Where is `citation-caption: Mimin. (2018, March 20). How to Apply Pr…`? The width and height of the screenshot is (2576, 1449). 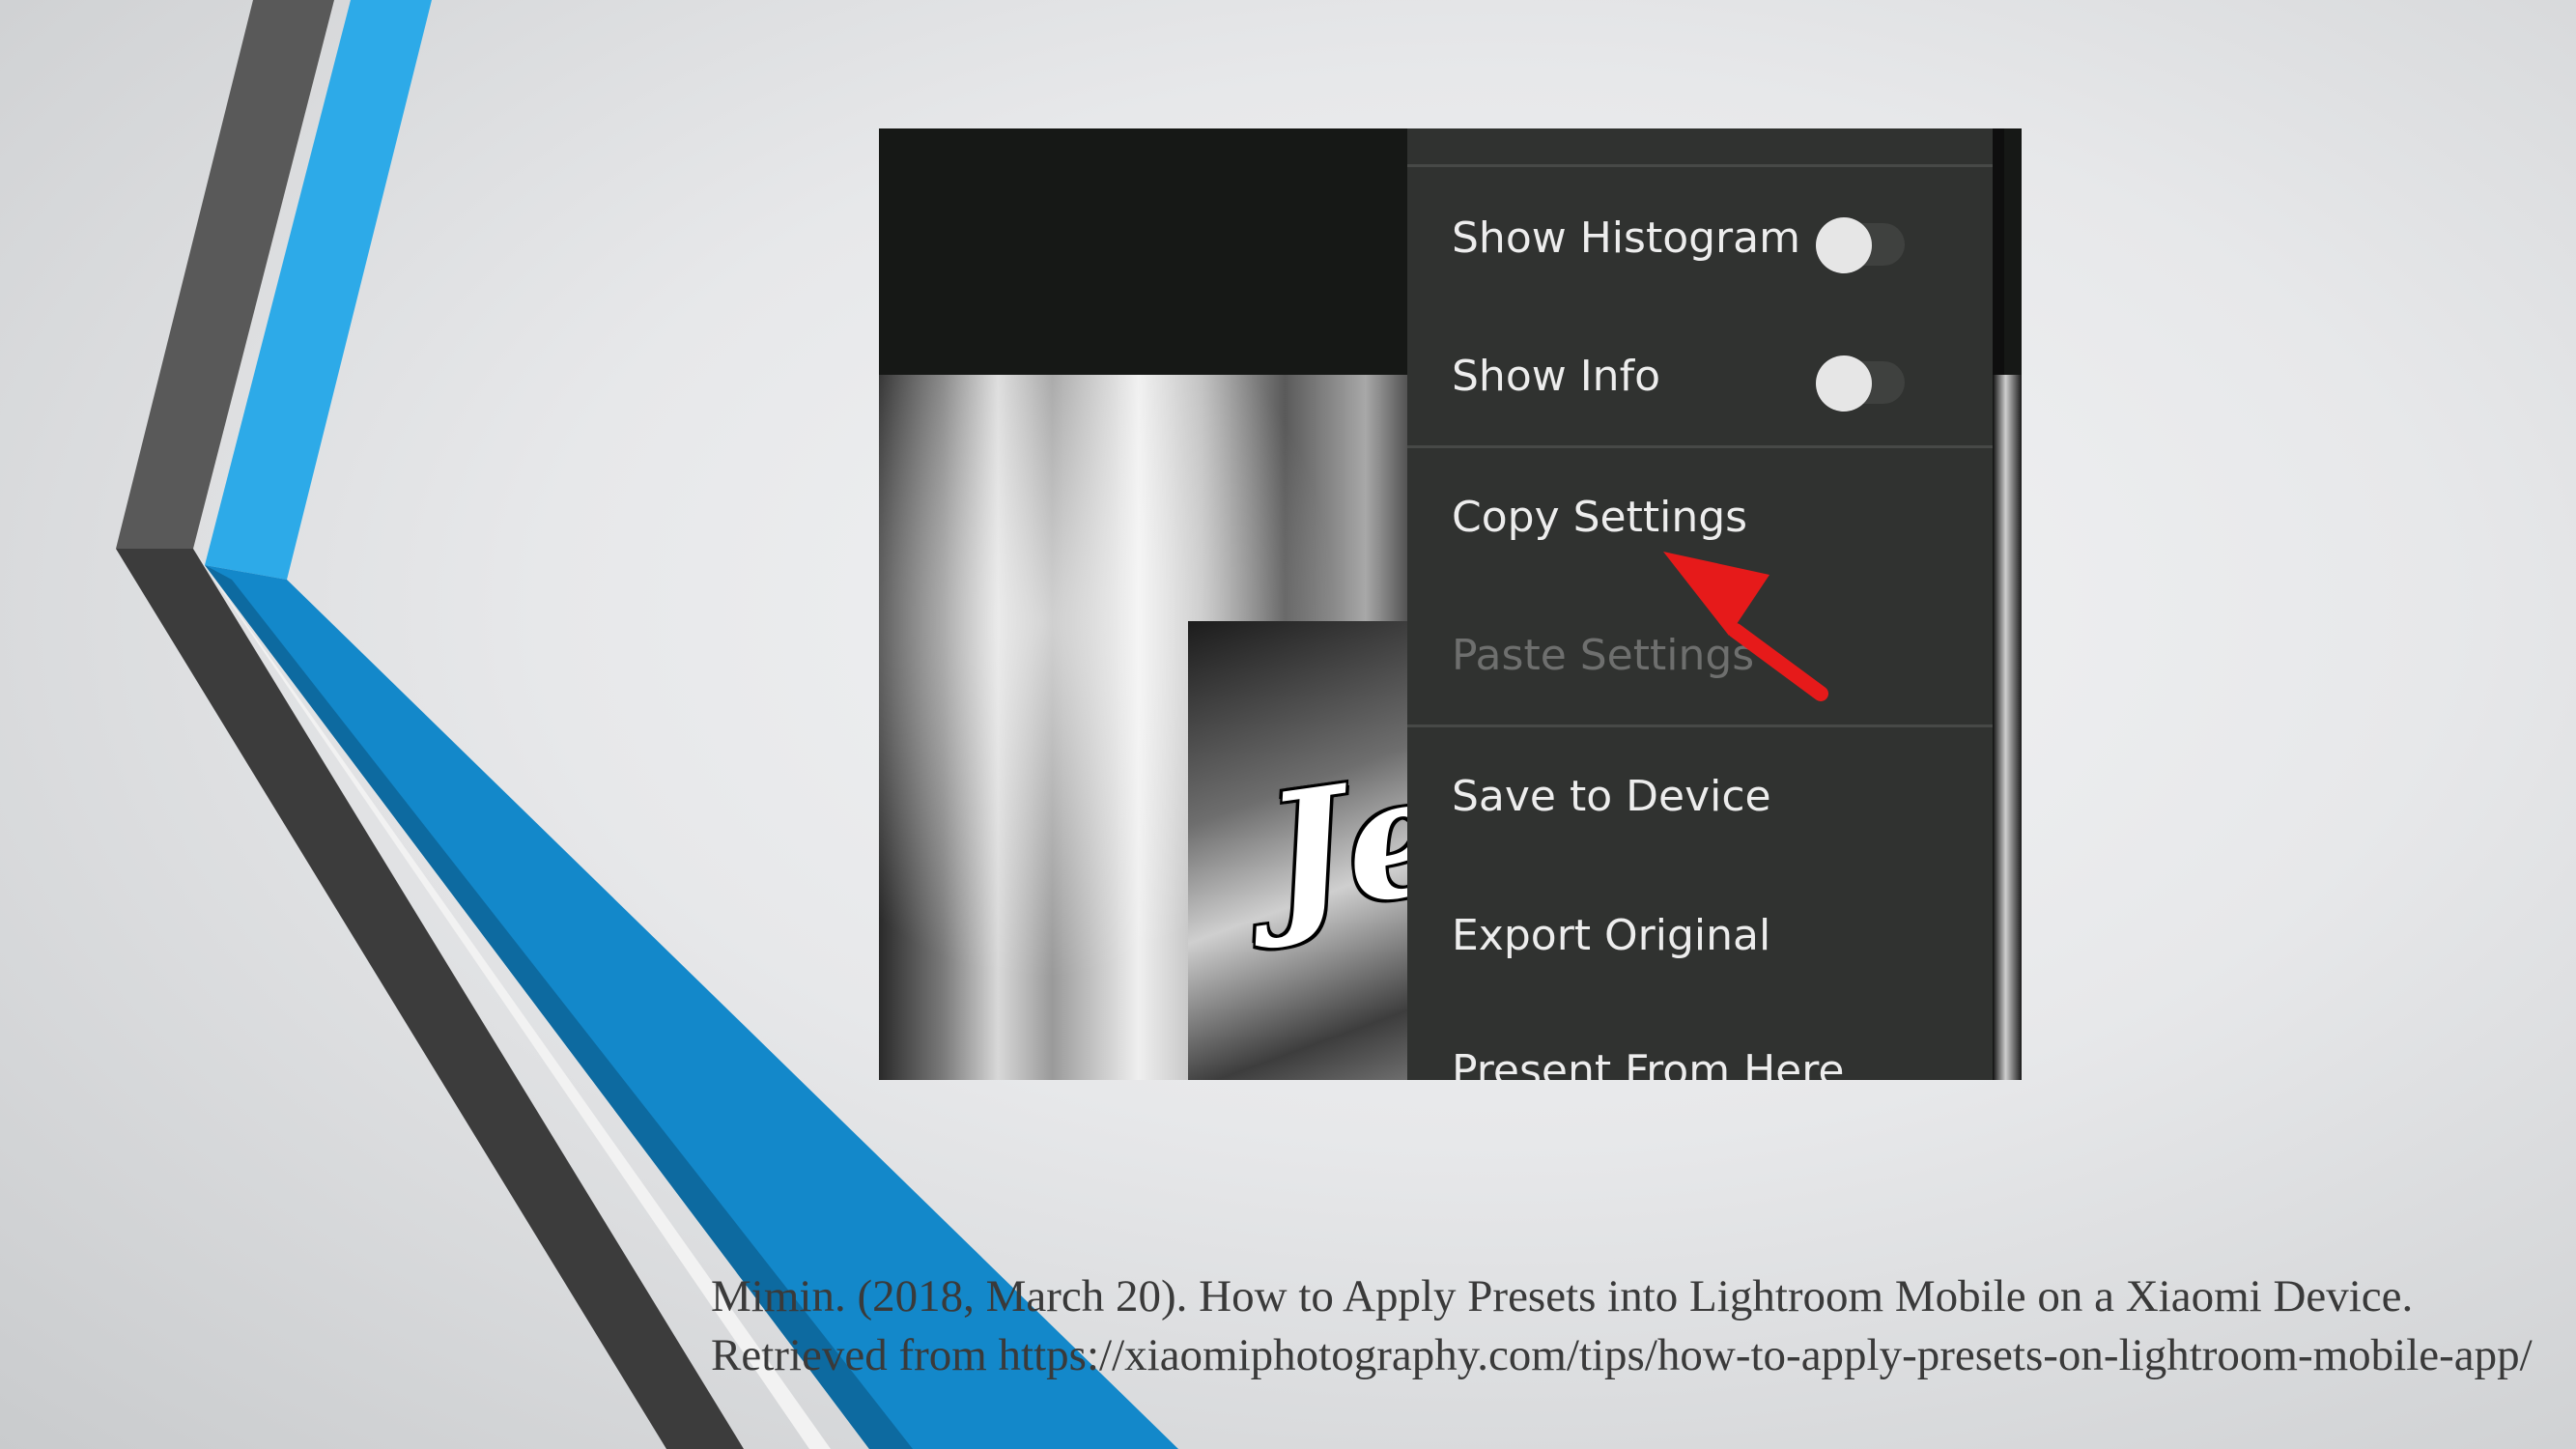
citation-caption: Mimin. (2018, March 20). How to Apply Pr… is located at coordinates (1622, 1325).